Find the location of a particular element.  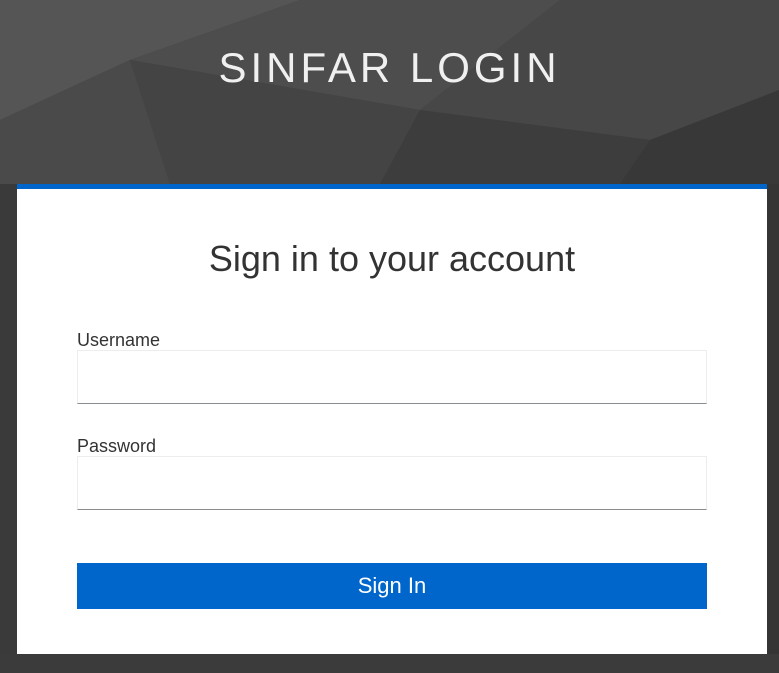

sign-in-button: Sign In is located at coordinates (392, 586).